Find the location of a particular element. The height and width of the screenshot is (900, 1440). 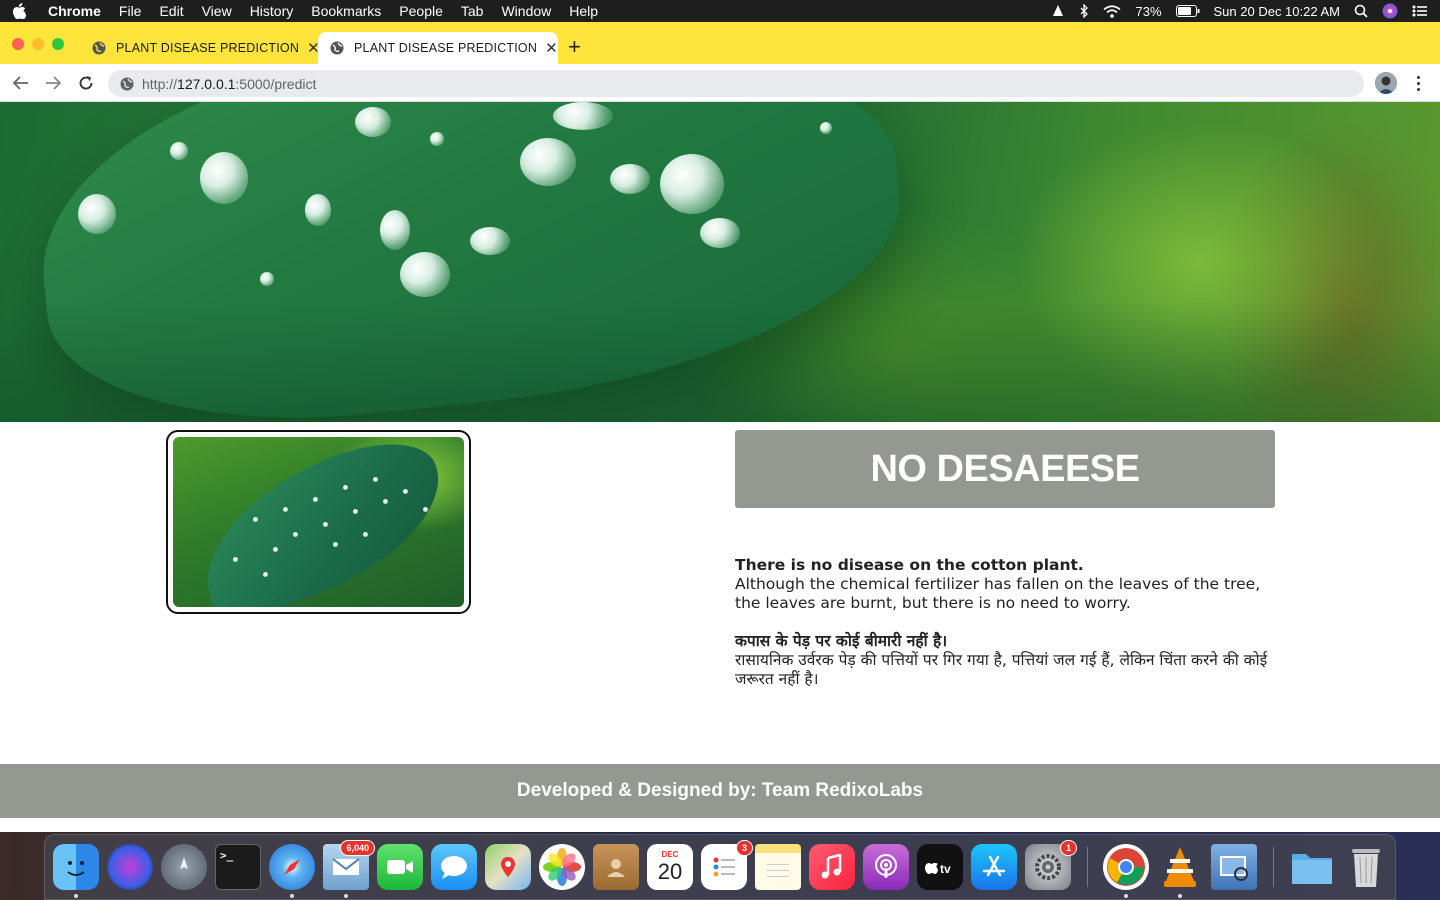

apple-tv-icon: tv is located at coordinates (940, 867).